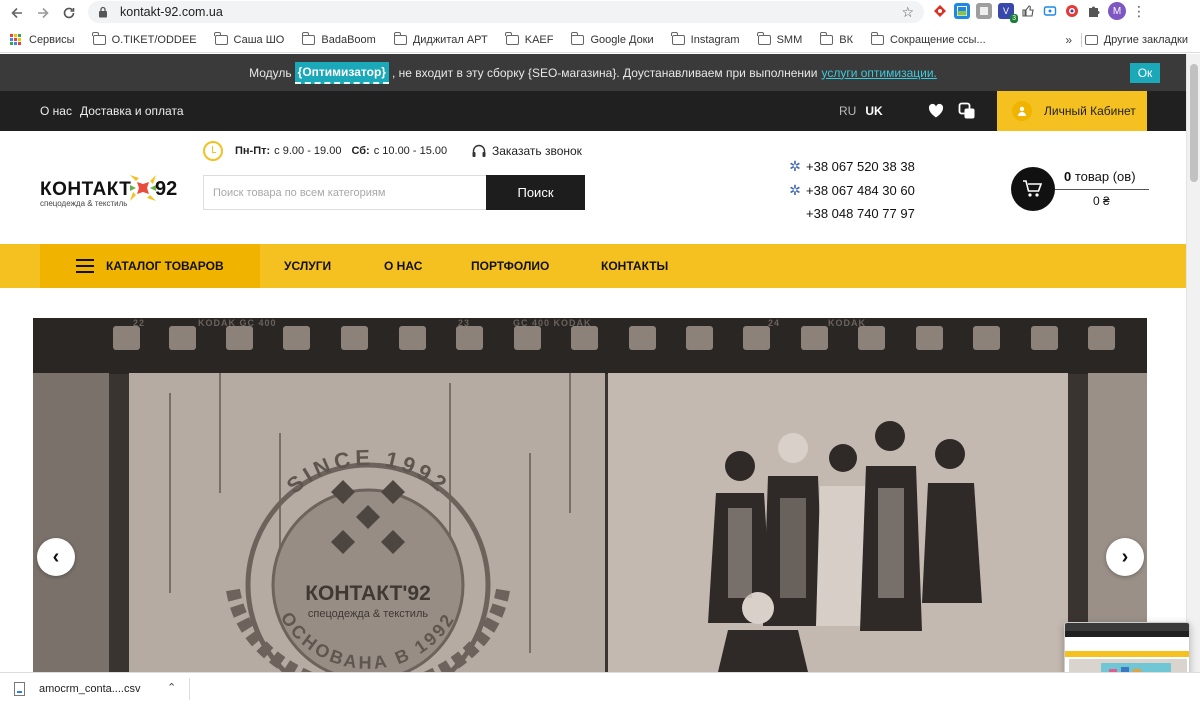 This screenshot has width=1200, height=704. Describe the element at coordinates (1194, 123) in the screenshot. I see `scrollbar-thumb` at that location.